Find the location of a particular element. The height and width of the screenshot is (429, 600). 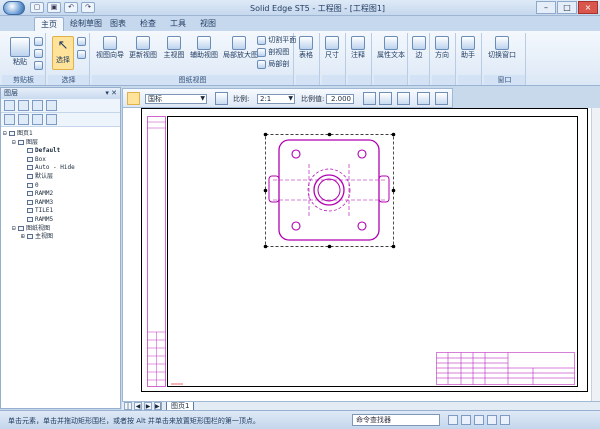

redo-icon: ↷ is located at coordinates (88, 7).